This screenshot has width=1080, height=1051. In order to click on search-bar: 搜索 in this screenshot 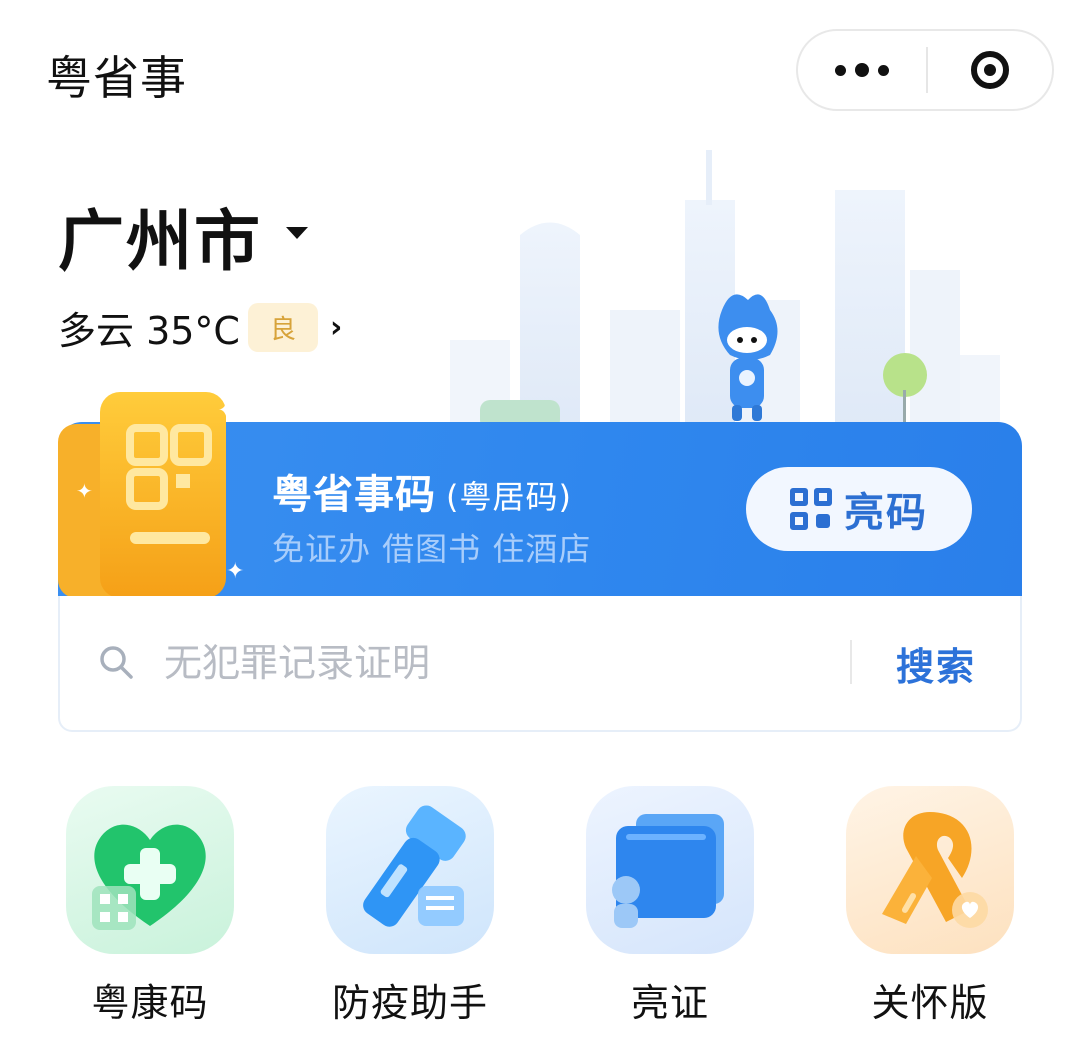, I will do `click(540, 664)`.